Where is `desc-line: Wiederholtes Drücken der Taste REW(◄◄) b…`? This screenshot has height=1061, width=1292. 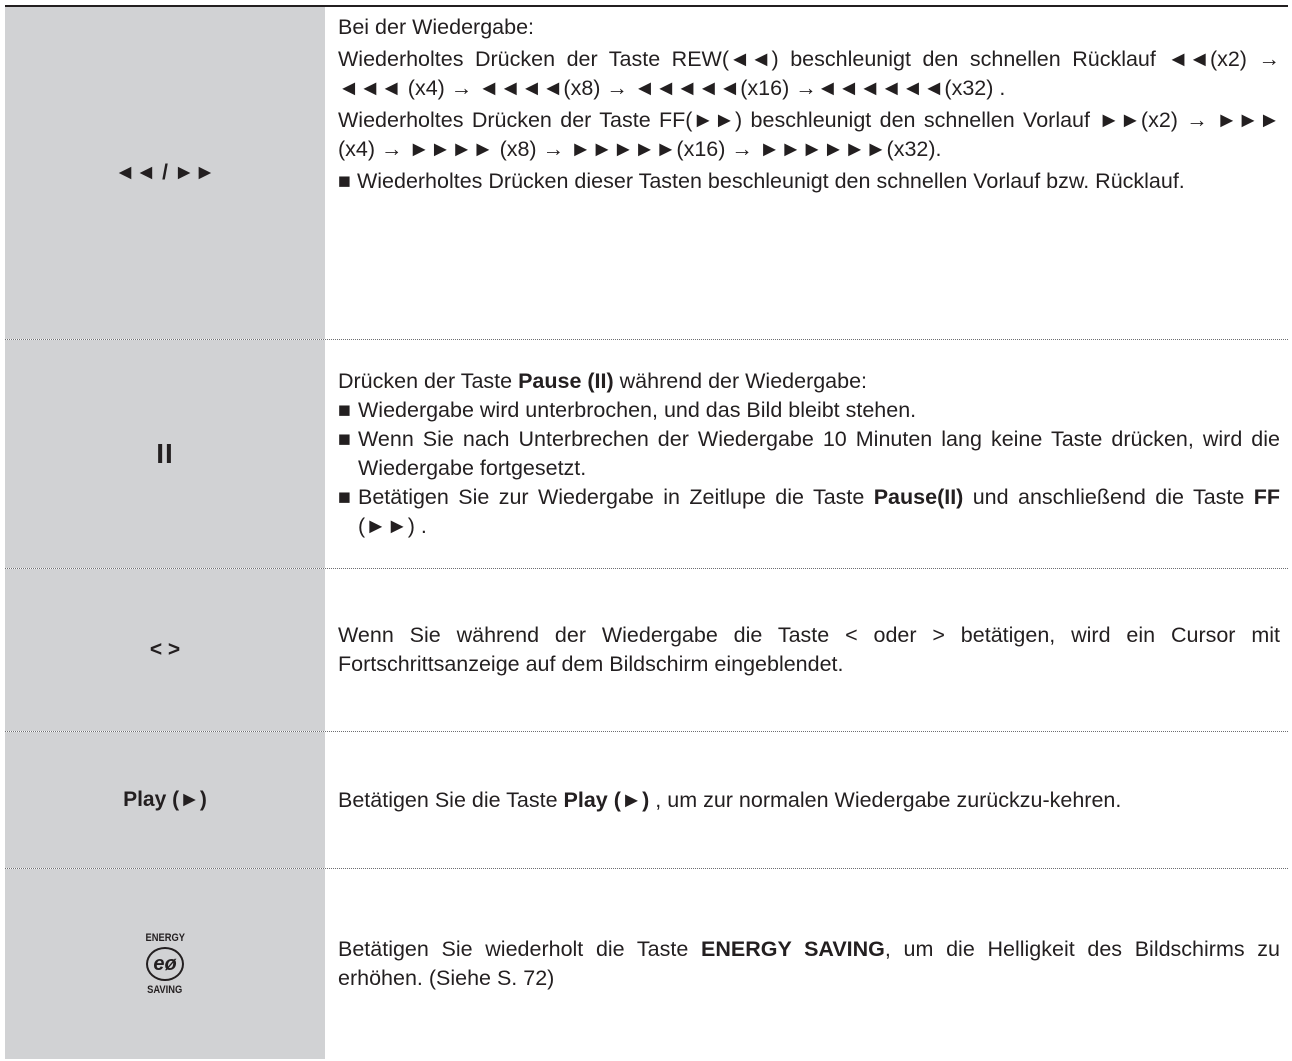
desc-line: Wiederholtes Drücken der Taste REW(◄◄) b… is located at coordinates (809, 73).